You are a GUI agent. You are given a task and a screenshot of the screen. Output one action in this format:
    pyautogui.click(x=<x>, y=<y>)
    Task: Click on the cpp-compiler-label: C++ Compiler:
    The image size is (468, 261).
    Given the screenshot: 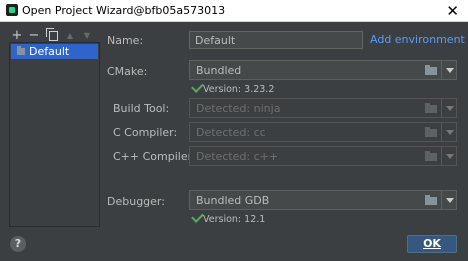 What is the action you would take?
    pyautogui.click(x=154, y=156)
    